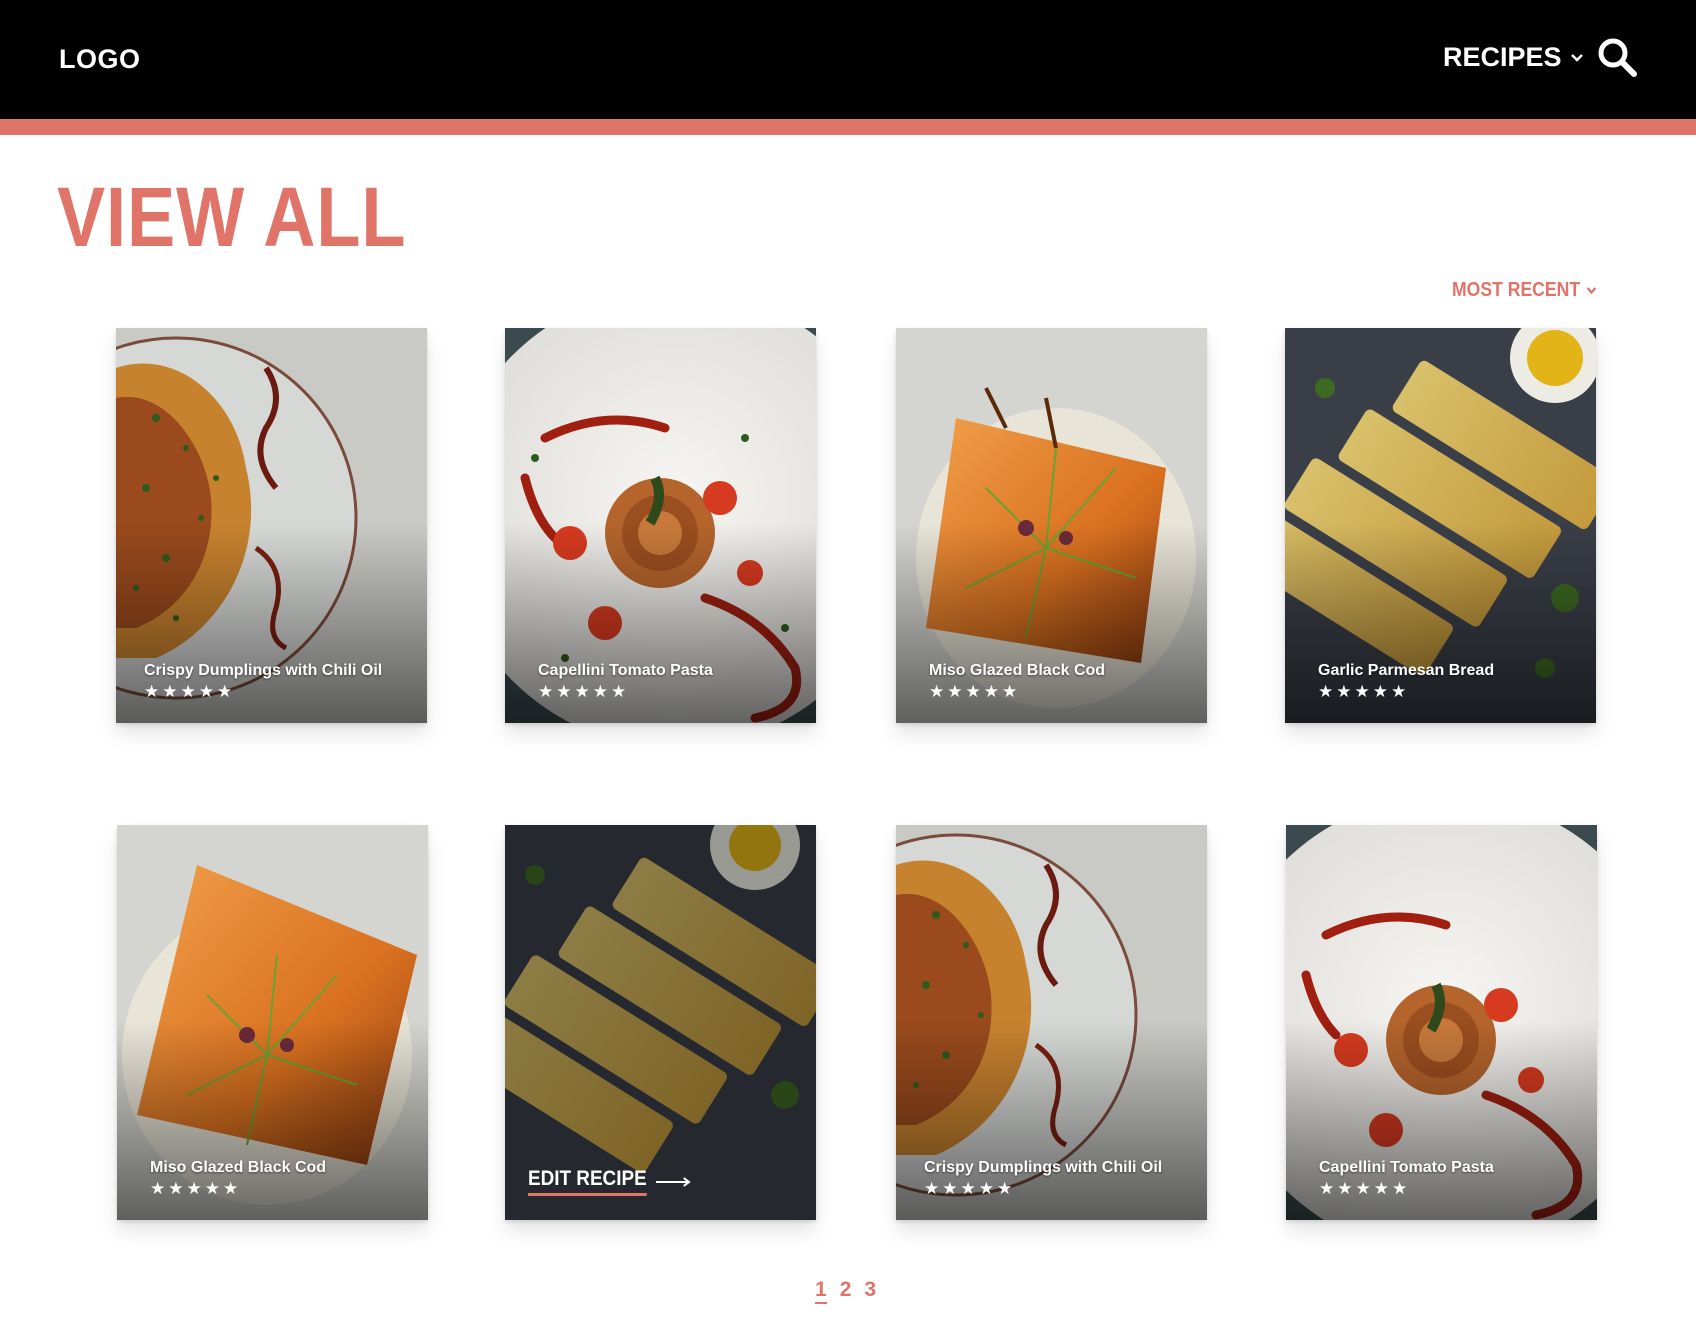 This screenshot has height=1318, width=1696. Describe the element at coordinates (848, 127) in the screenshot. I see `accent-strip` at that location.